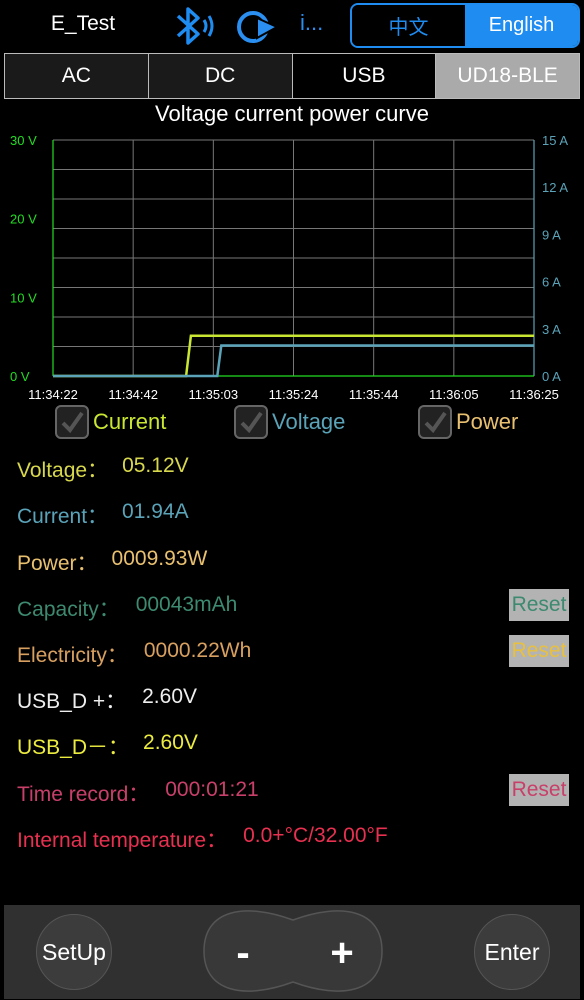 The height and width of the screenshot is (1000, 584). I want to click on voltage-label: Voltage：, so click(63, 470).